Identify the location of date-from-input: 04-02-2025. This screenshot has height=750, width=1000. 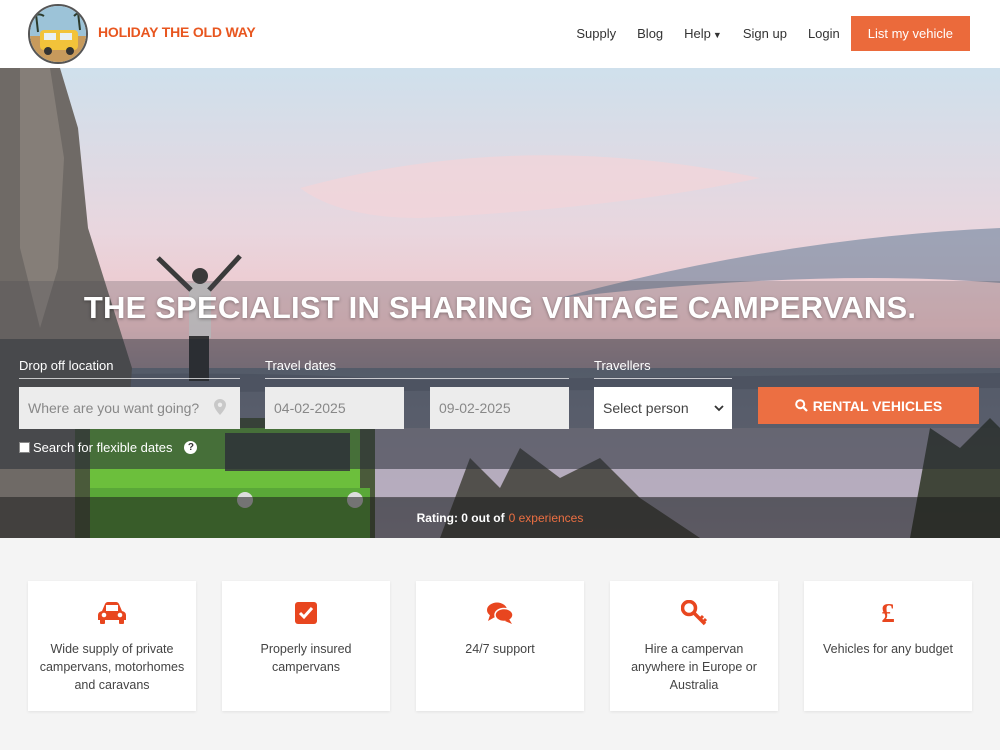
(334, 408).